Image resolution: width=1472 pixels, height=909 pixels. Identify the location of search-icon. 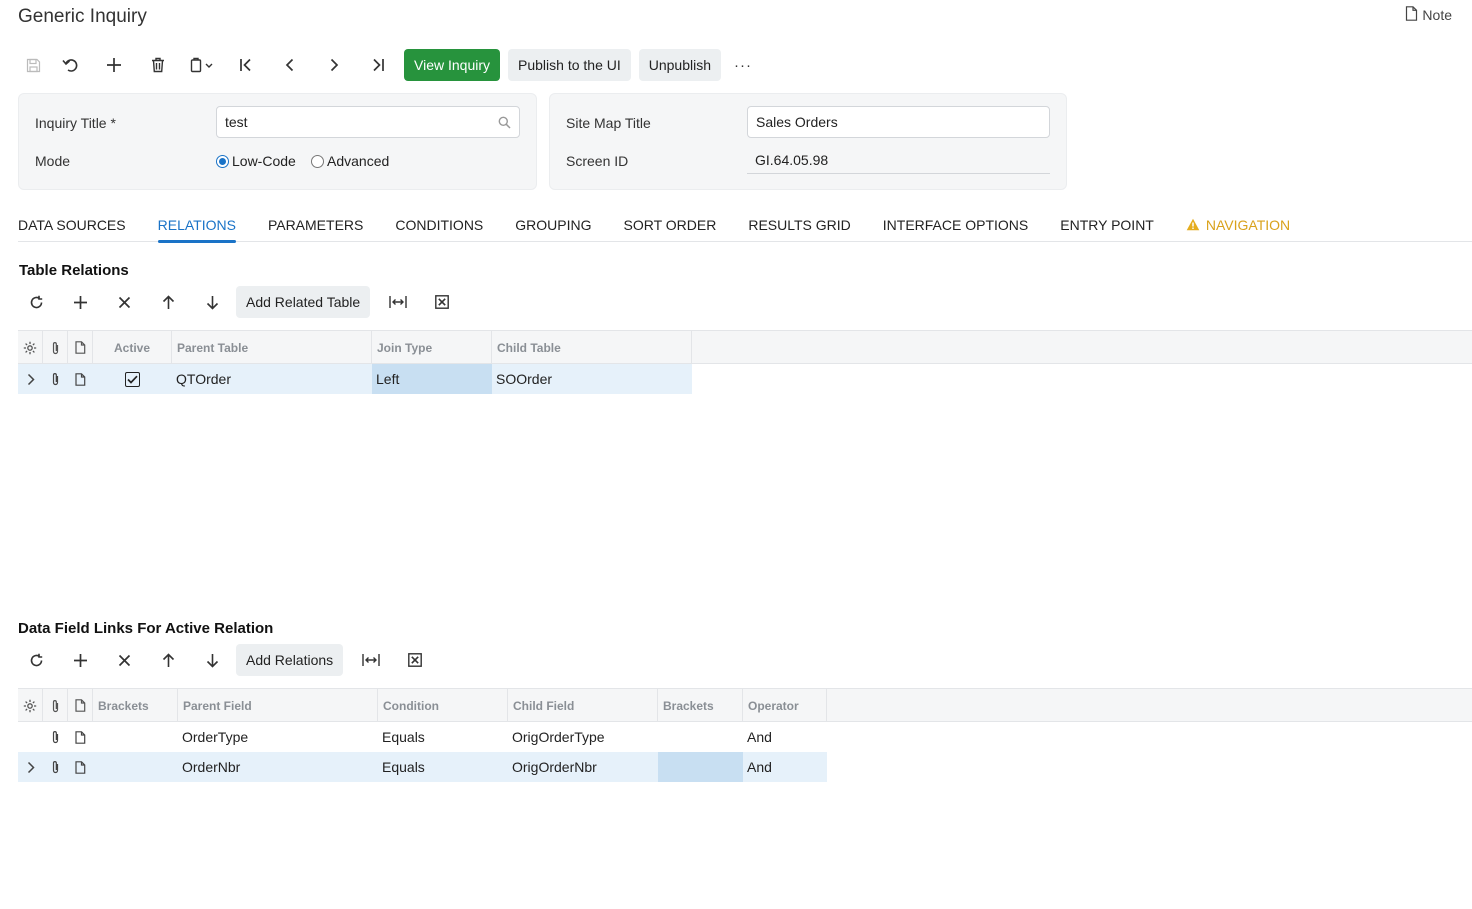
(504, 122).